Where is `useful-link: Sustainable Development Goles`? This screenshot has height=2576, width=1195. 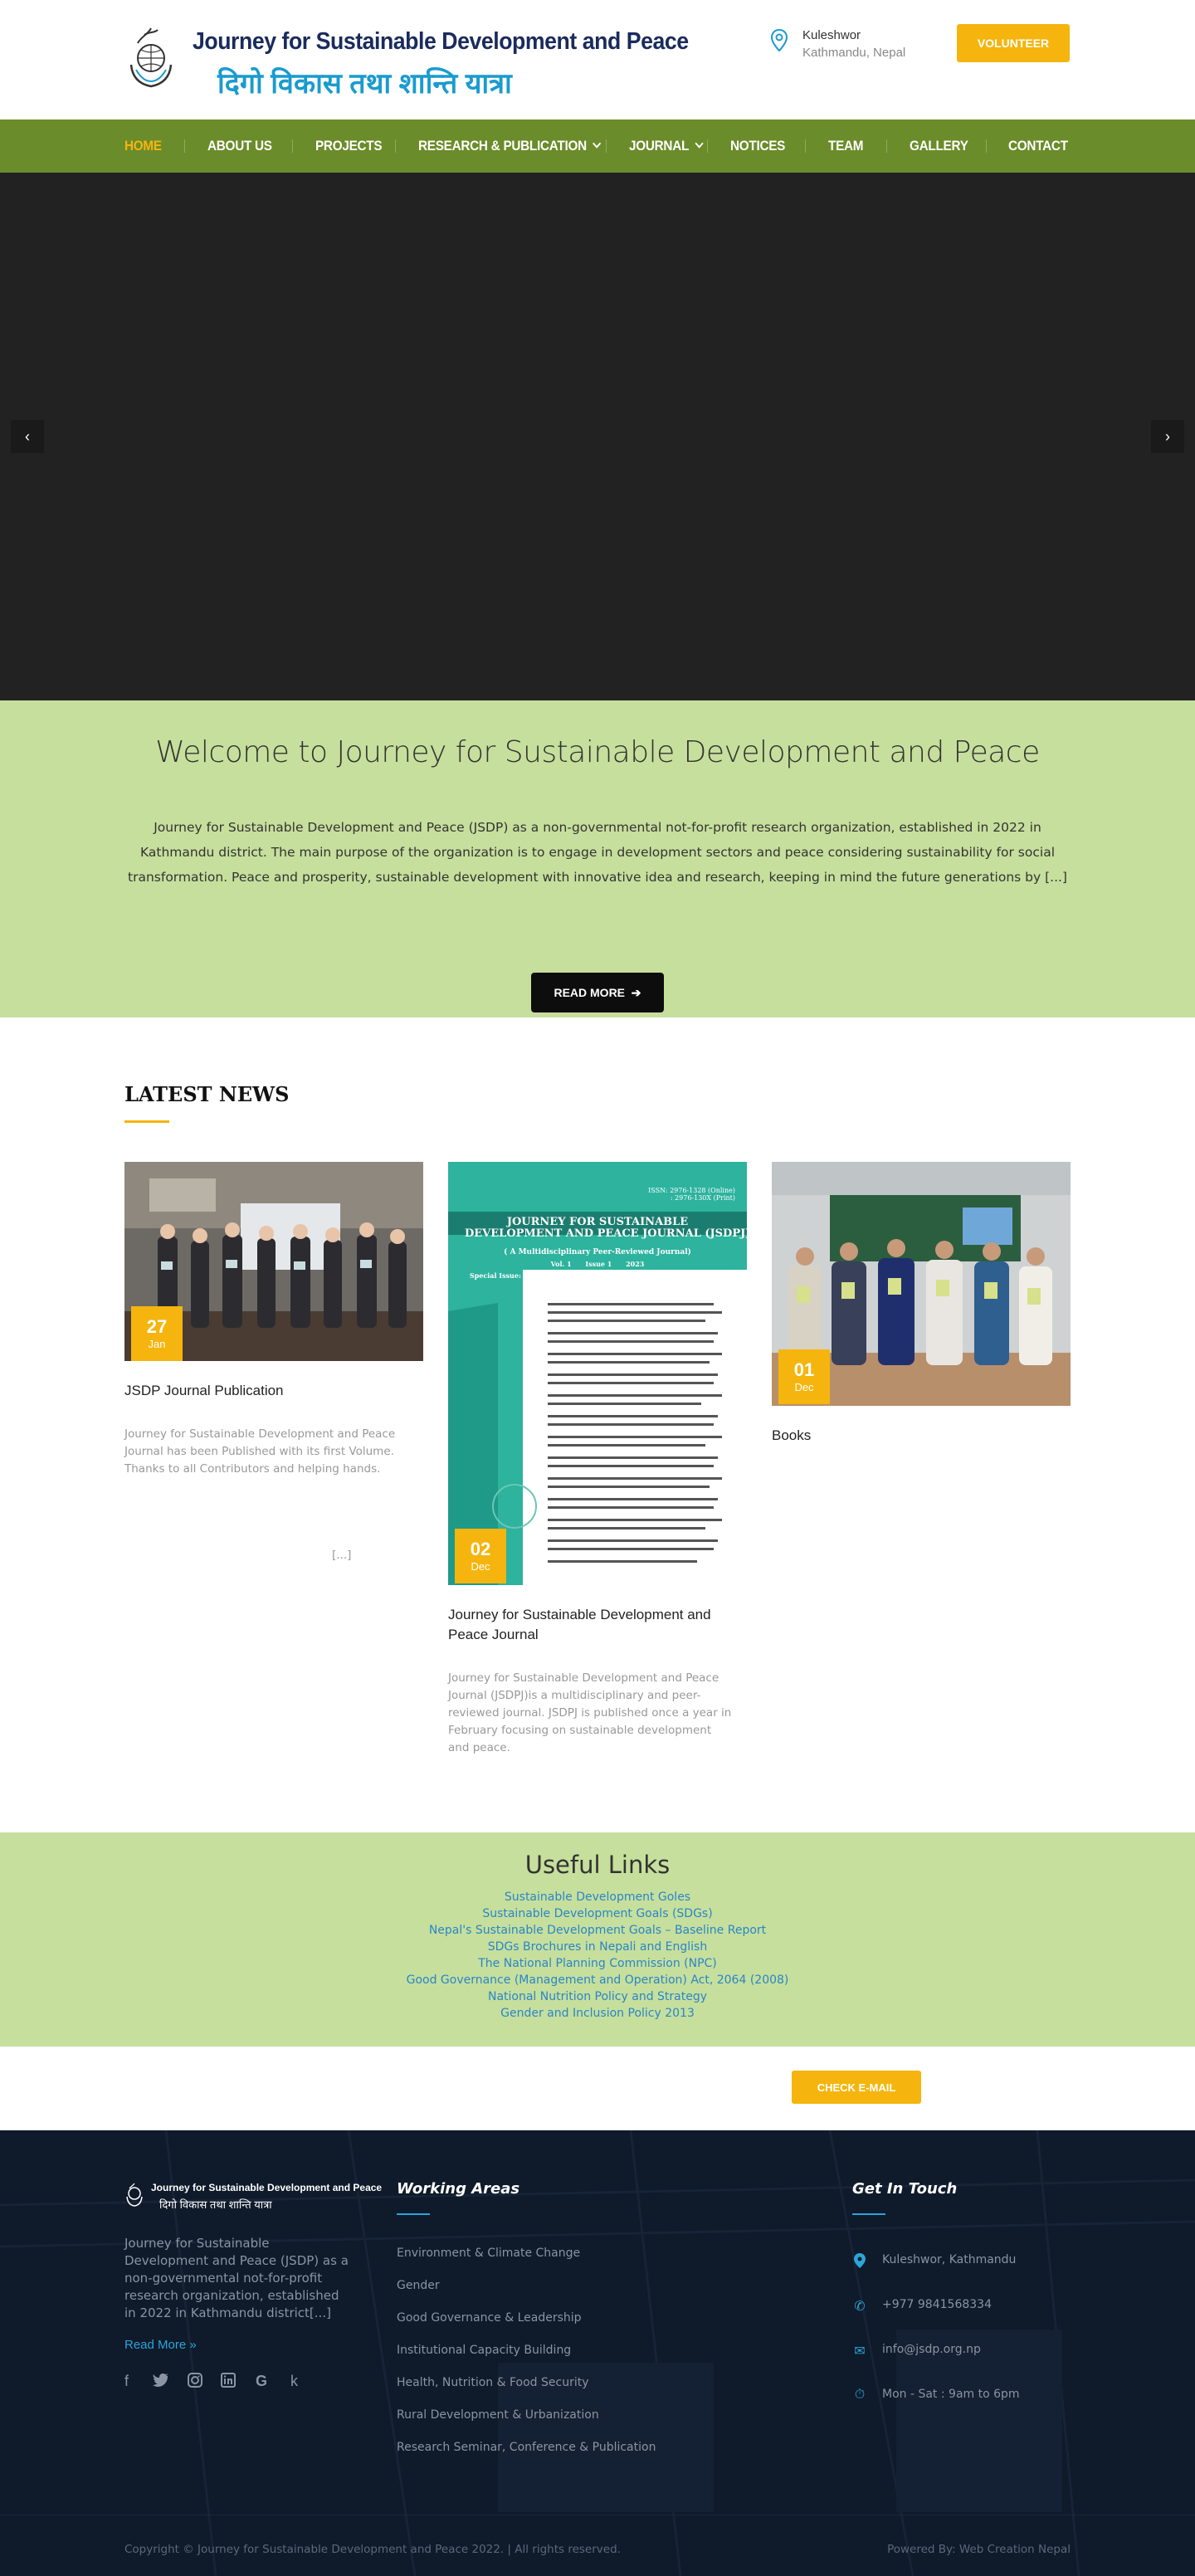
useful-link: Sustainable Development Goles is located at coordinates (597, 1897).